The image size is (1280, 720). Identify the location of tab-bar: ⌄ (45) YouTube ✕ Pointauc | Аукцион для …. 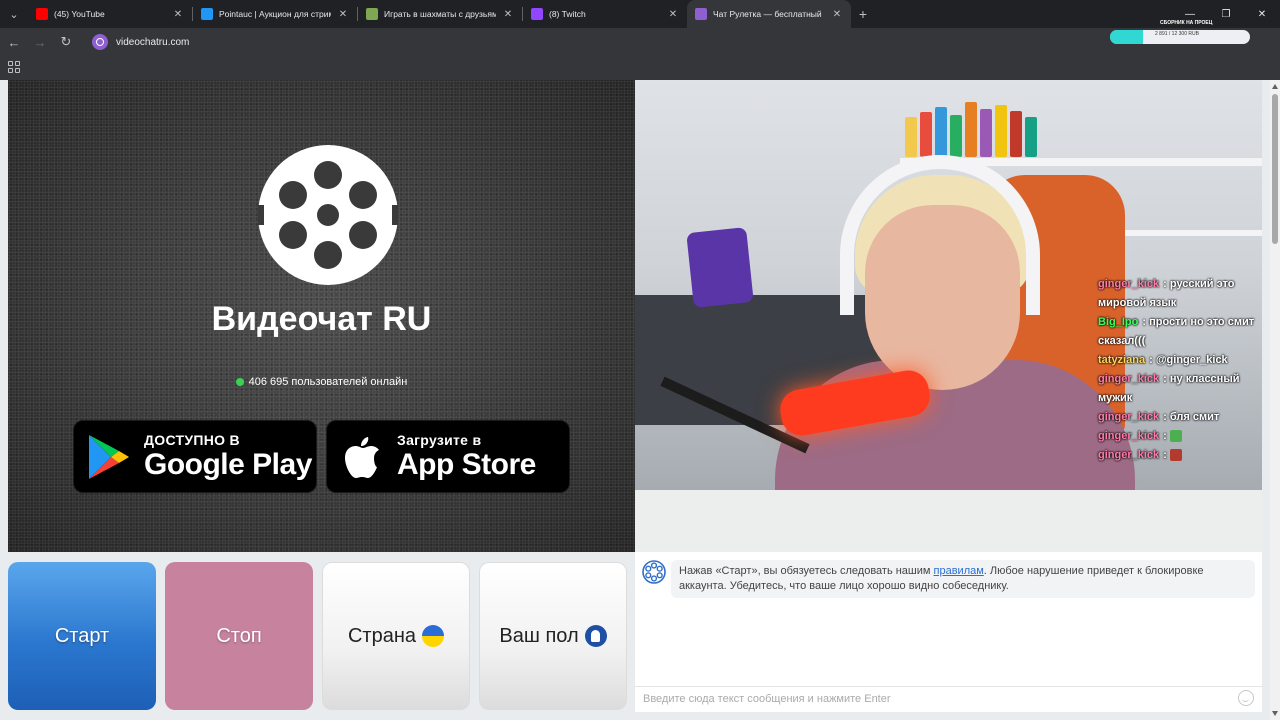
(640, 14).